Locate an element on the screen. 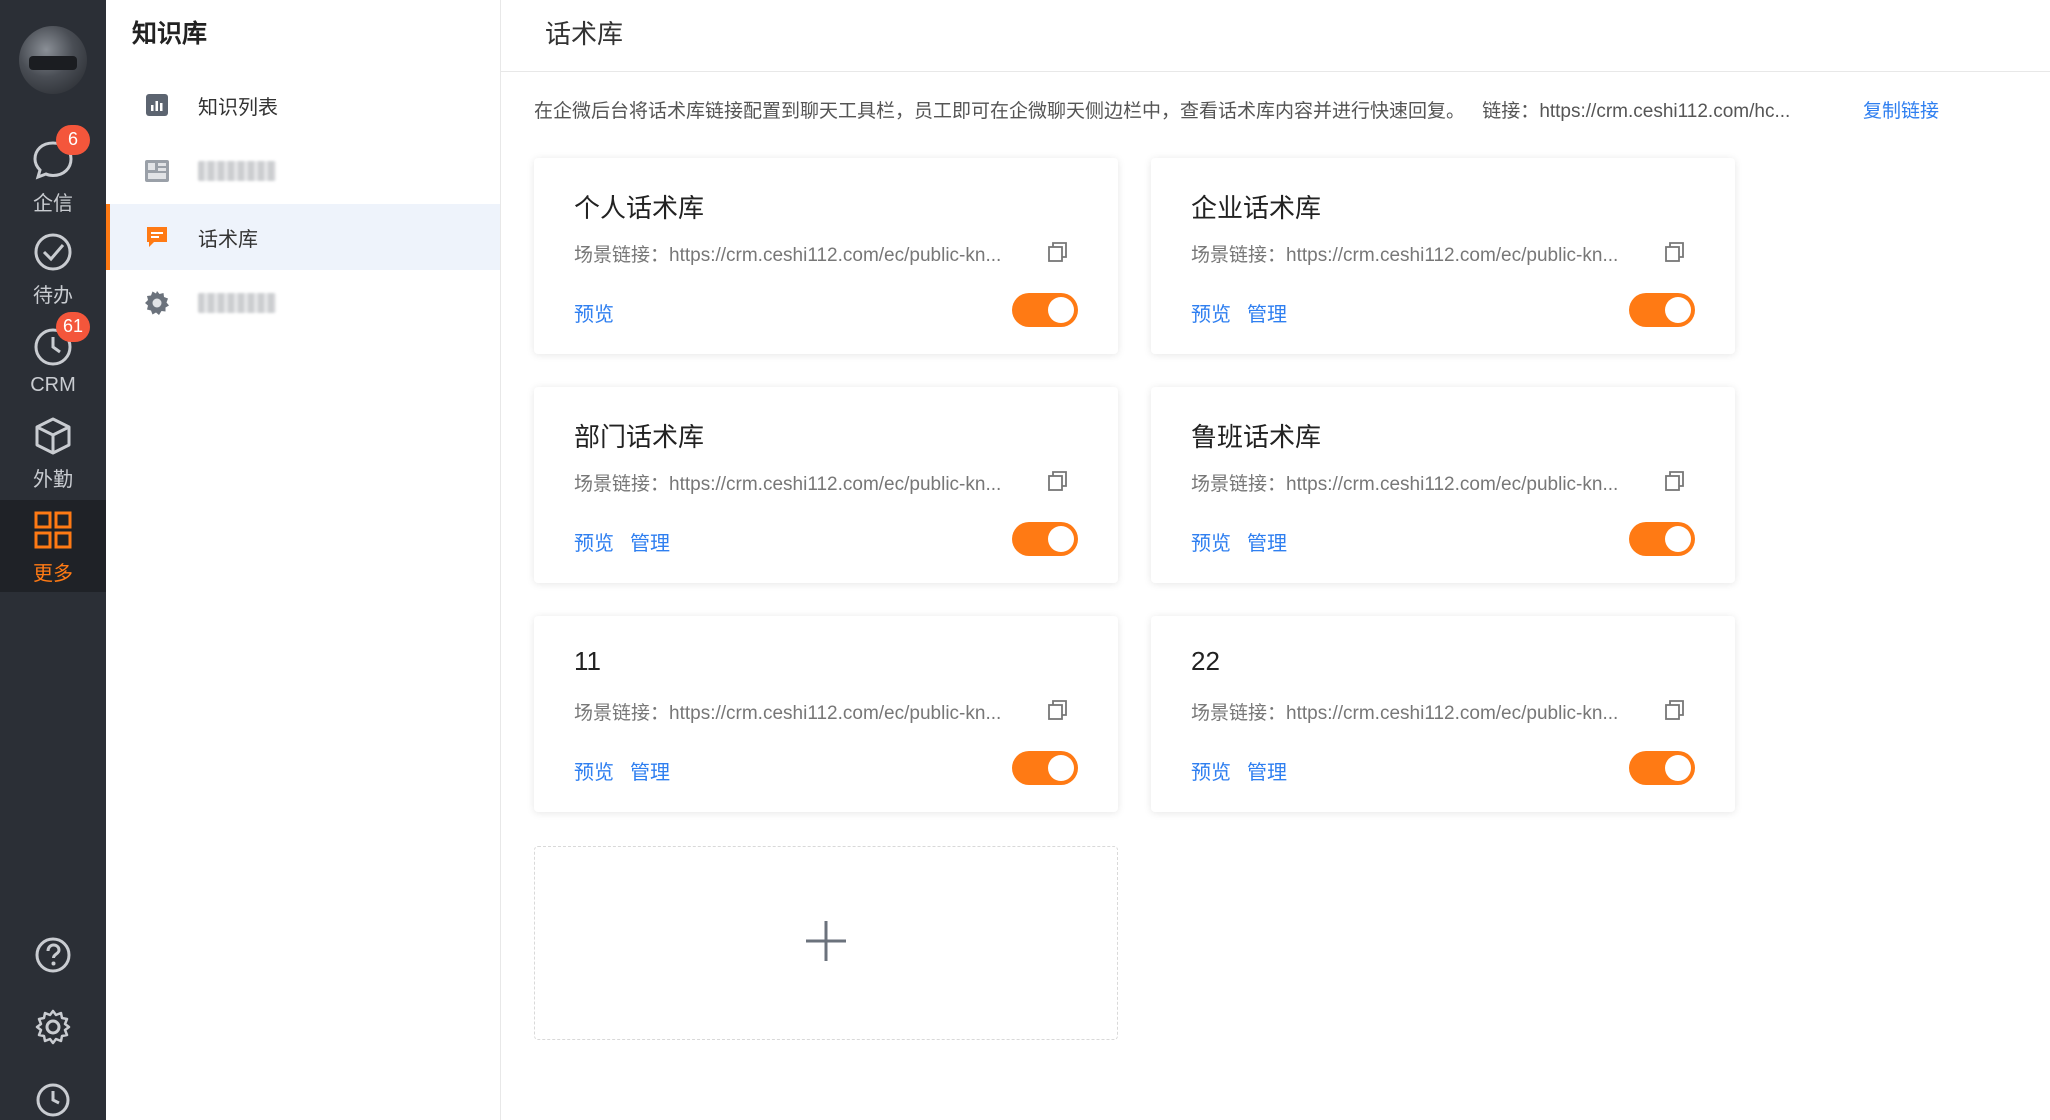 The height and width of the screenshot is (1120, 2050). settings-button is located at coordinates (53, 1029).